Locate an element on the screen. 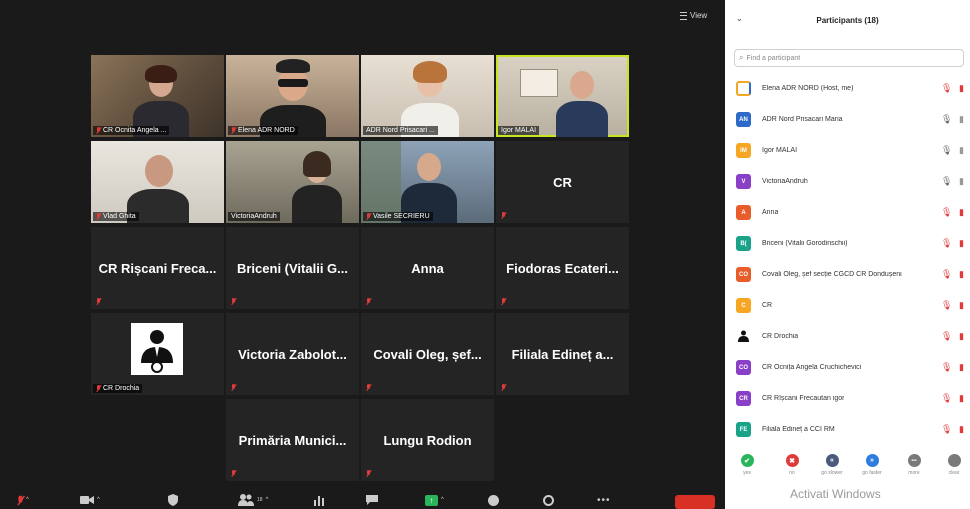 The width and height of the screenshot is (970, 509). participant-row: CR CR Rîșcani Frecautan igor 🎙 ▮ is located at coordinates (847, 398).